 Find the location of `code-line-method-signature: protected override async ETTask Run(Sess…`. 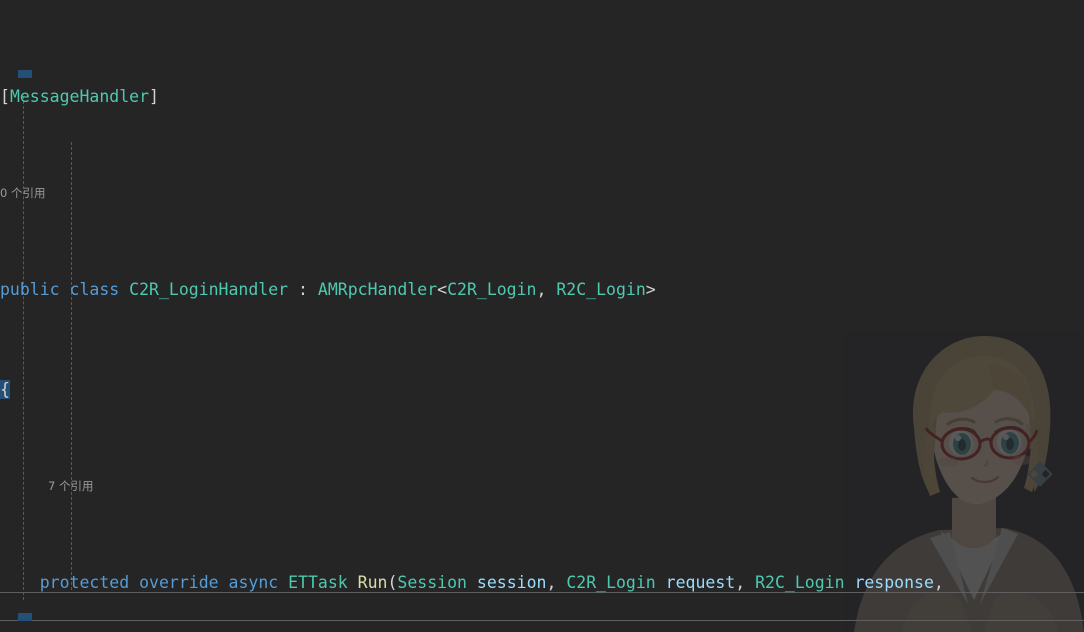

code-line-method-signature: protected override async ETTask Run(Sess… is located at coordinates (542, 582).